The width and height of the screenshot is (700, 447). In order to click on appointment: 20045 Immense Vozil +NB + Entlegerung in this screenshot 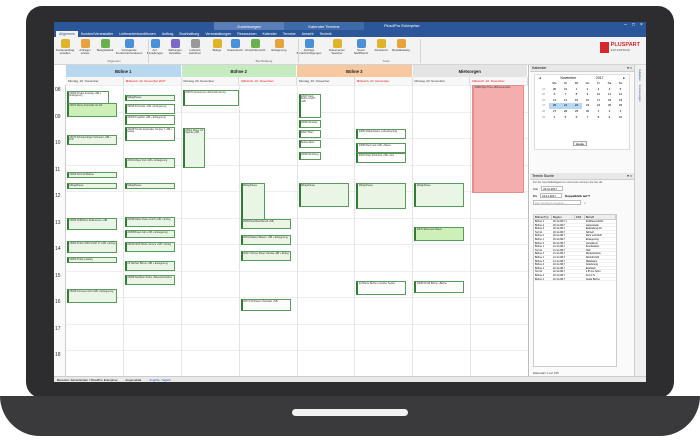, I will do `click(92, 296)`.